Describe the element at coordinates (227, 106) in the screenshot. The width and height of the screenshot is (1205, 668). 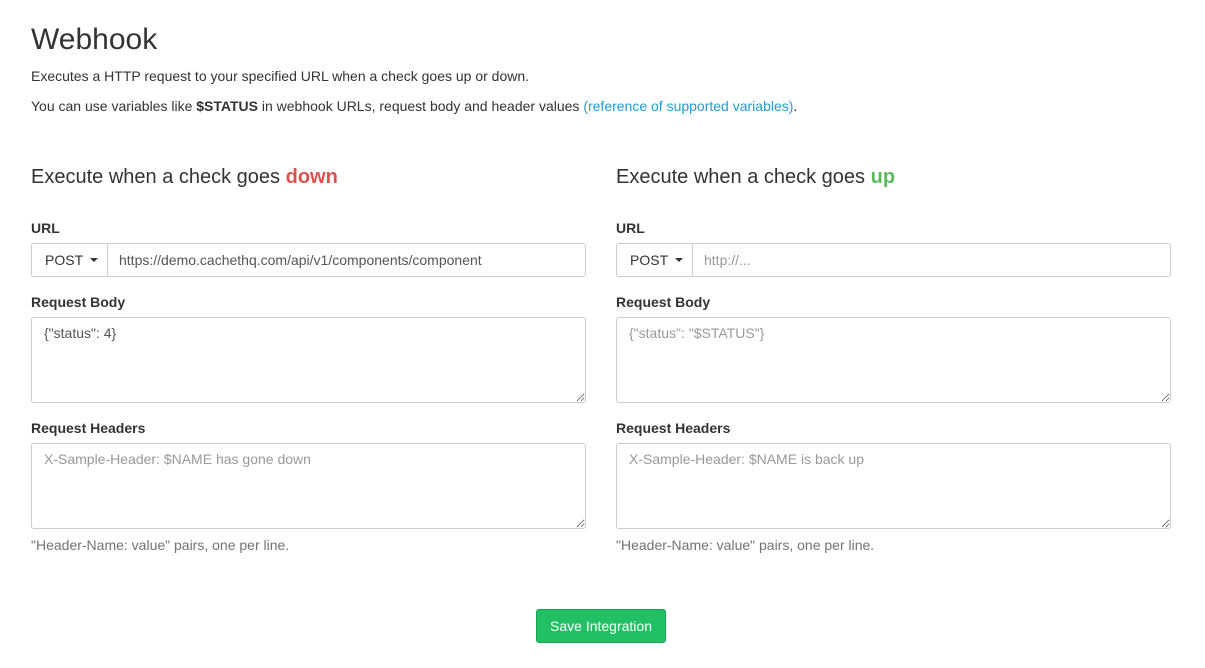
I see `status-variable: $STATUS` at that location.